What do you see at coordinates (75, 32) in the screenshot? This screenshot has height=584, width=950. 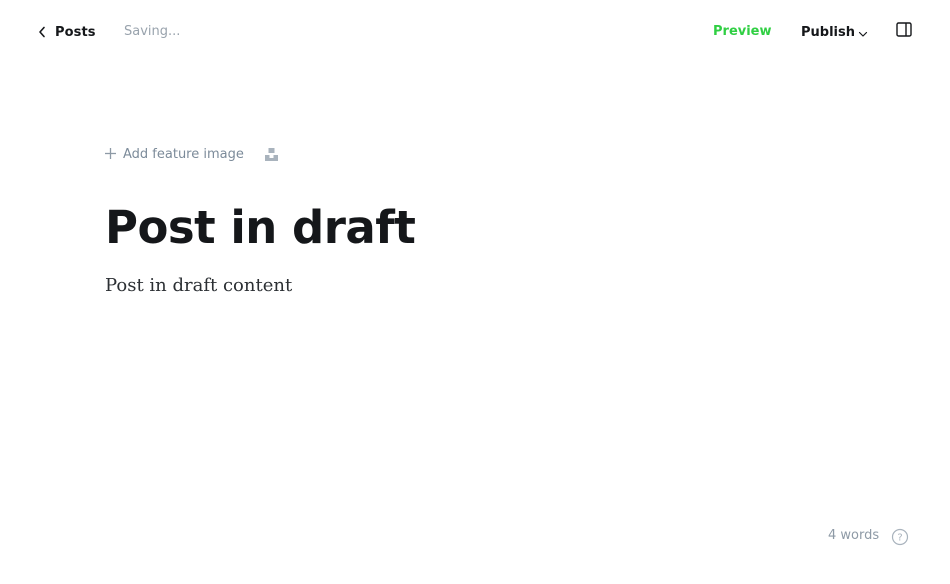 I see `back-link-label: Posts` at bounding box center [75, 32].